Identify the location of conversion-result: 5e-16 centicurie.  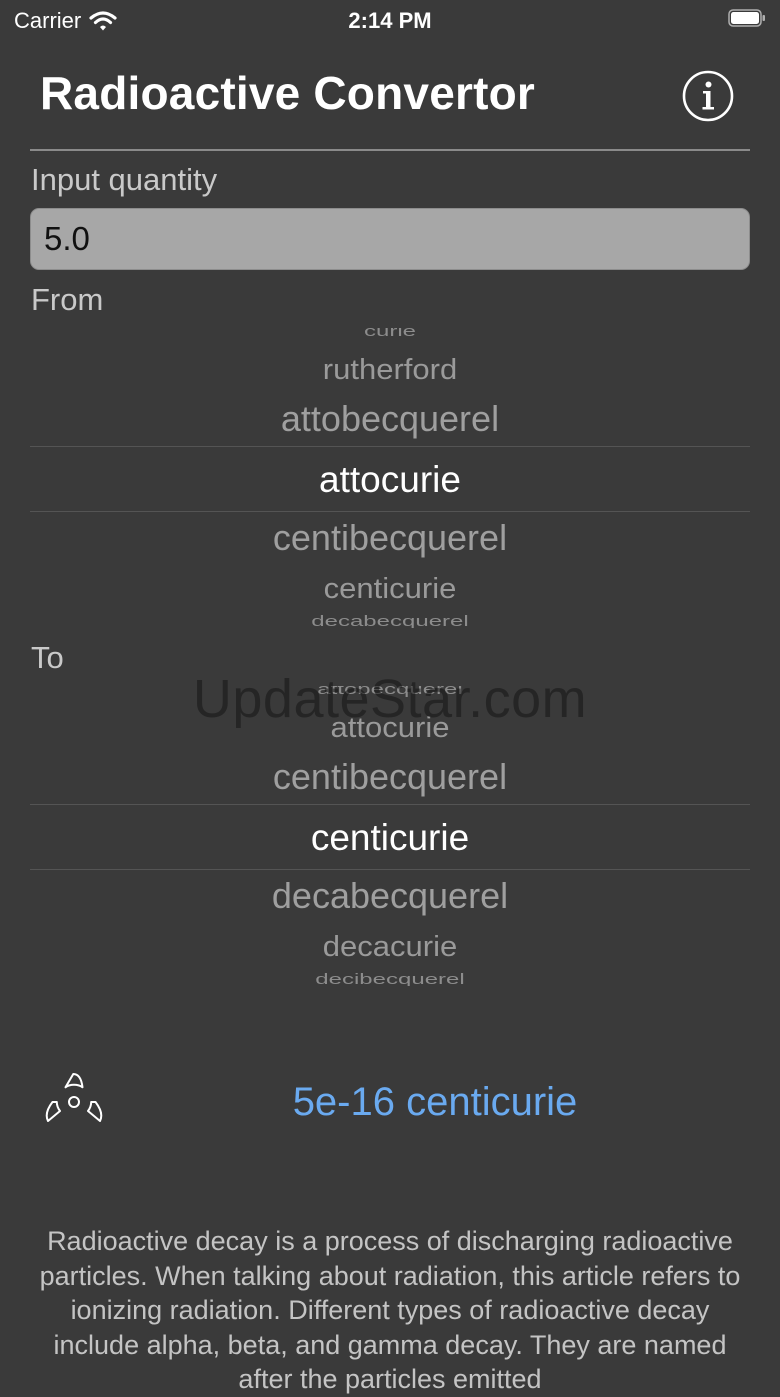
(435, 1102).